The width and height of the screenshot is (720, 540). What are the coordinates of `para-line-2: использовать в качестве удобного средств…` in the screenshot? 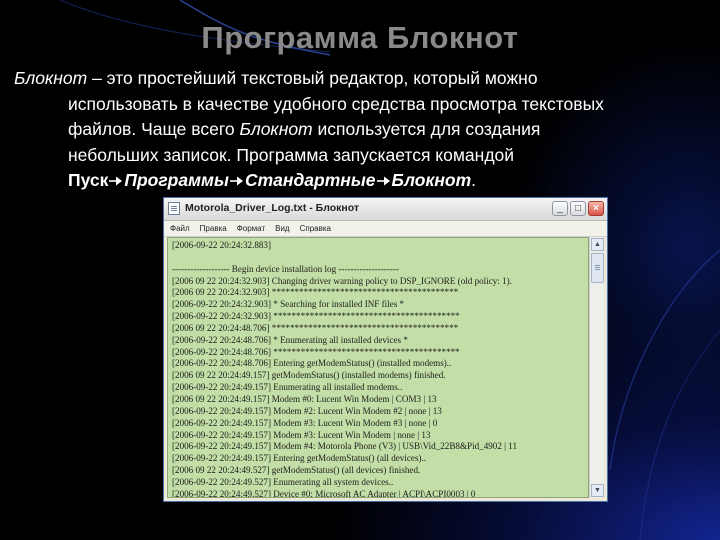 It's located at (336, 103).